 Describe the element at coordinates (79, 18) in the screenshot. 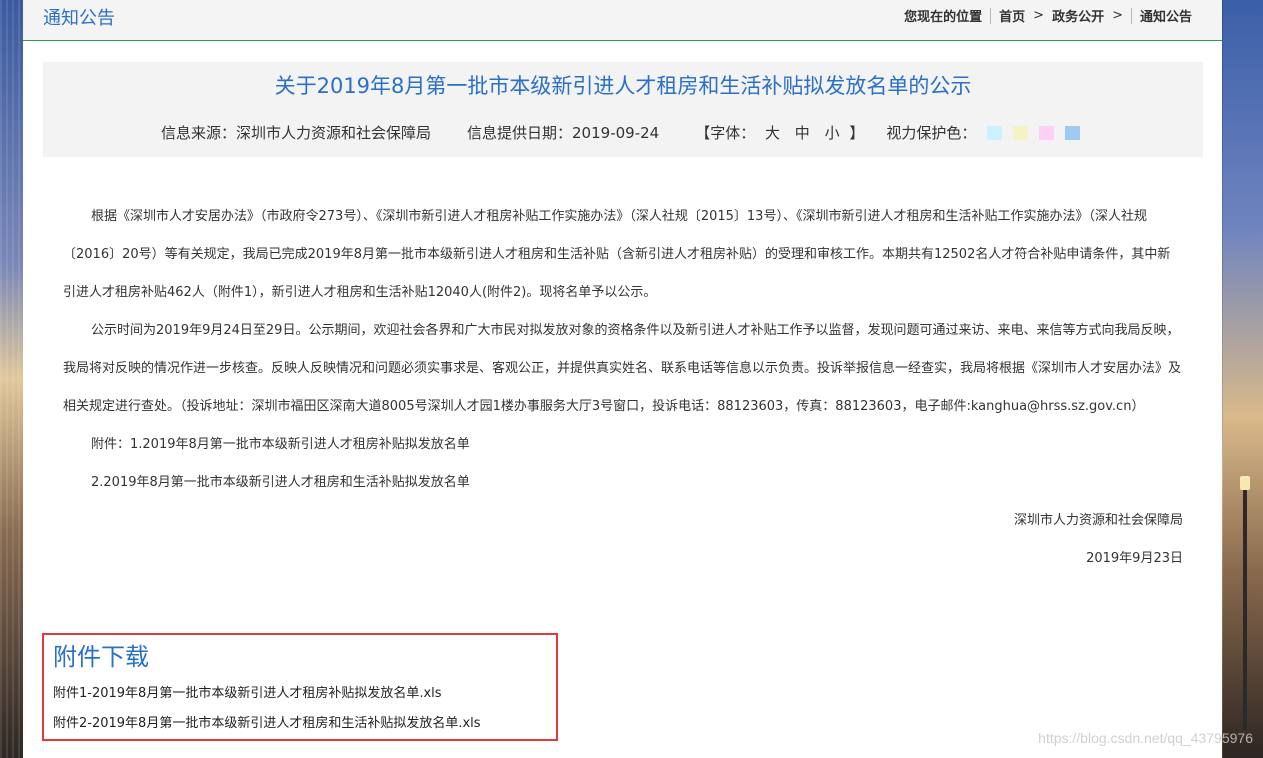

I see `section-title: 通知公告` at that location.